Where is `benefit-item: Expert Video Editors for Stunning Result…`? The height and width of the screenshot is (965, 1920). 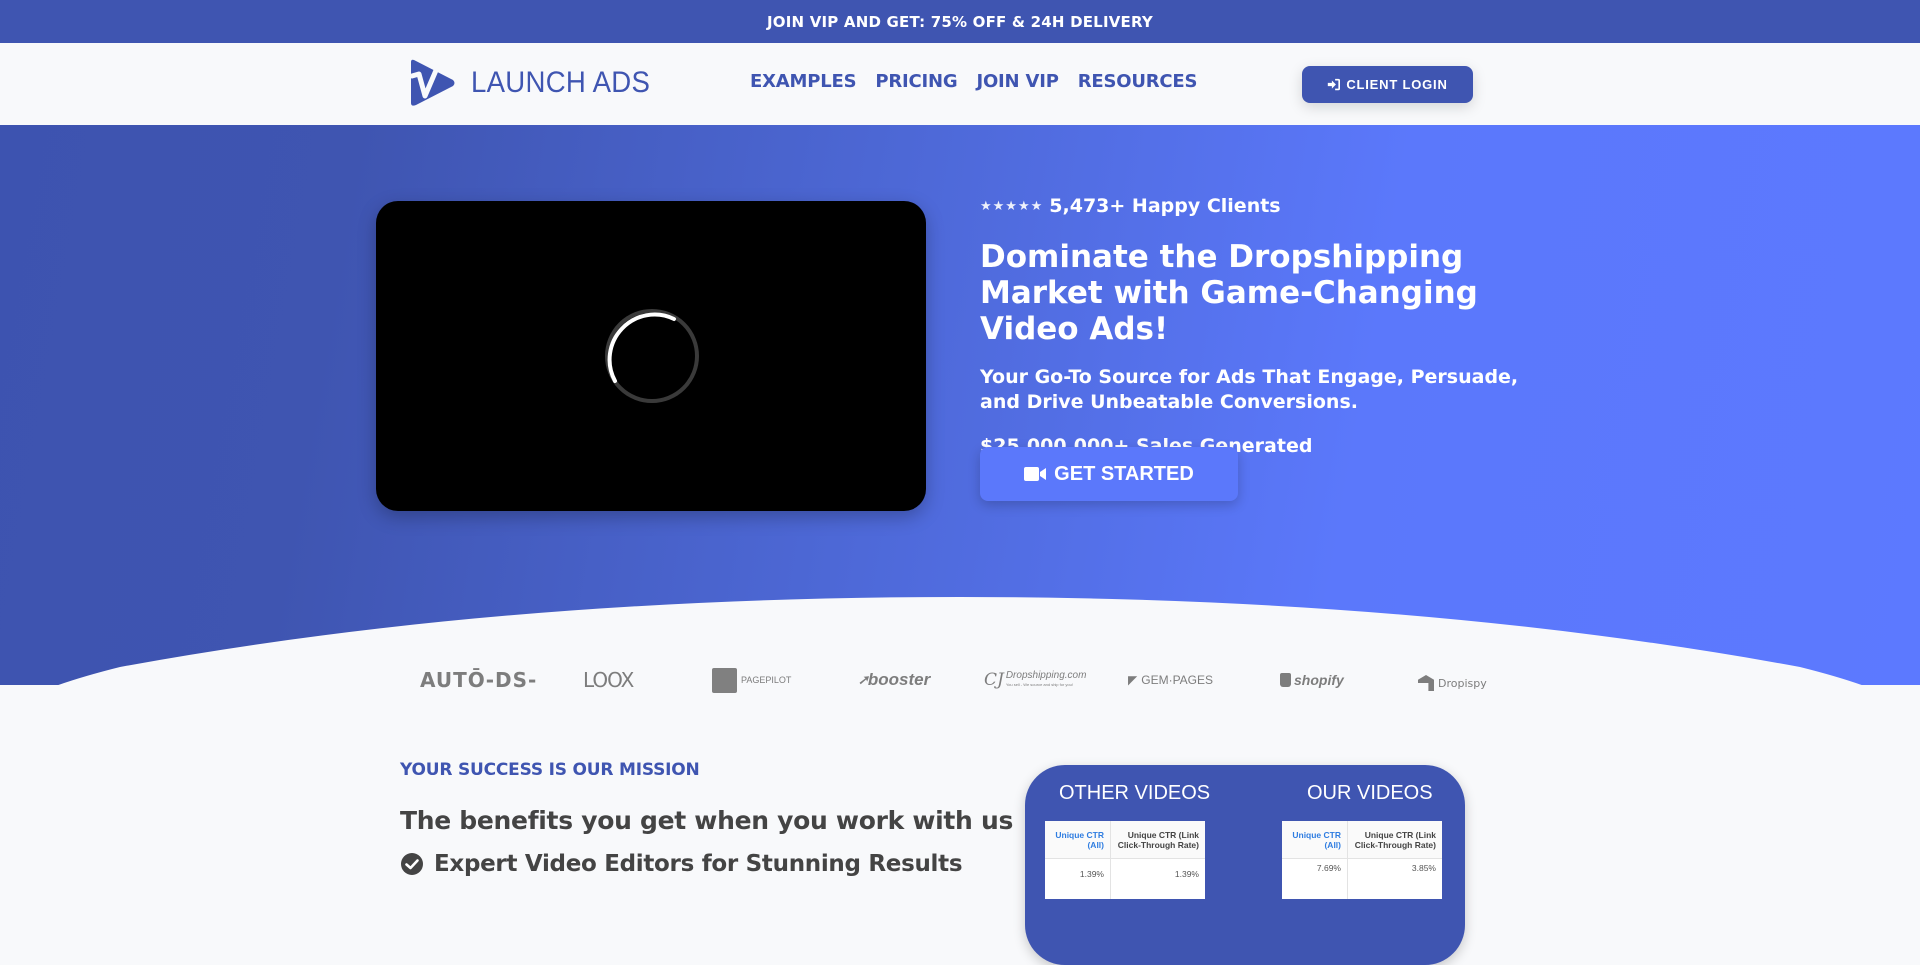
benefit-item: Expert Video Editors for Stunning Result… is located at coordinates (706, 864).